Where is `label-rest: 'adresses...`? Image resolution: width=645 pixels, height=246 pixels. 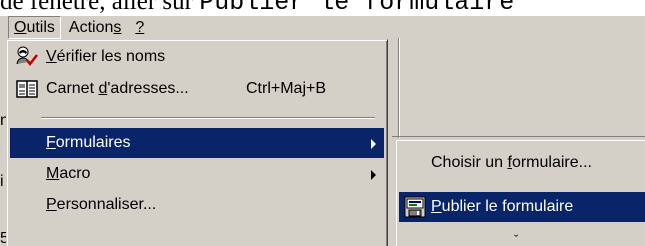 label-rest: 'adresses... is located at coordinates (148, 88).